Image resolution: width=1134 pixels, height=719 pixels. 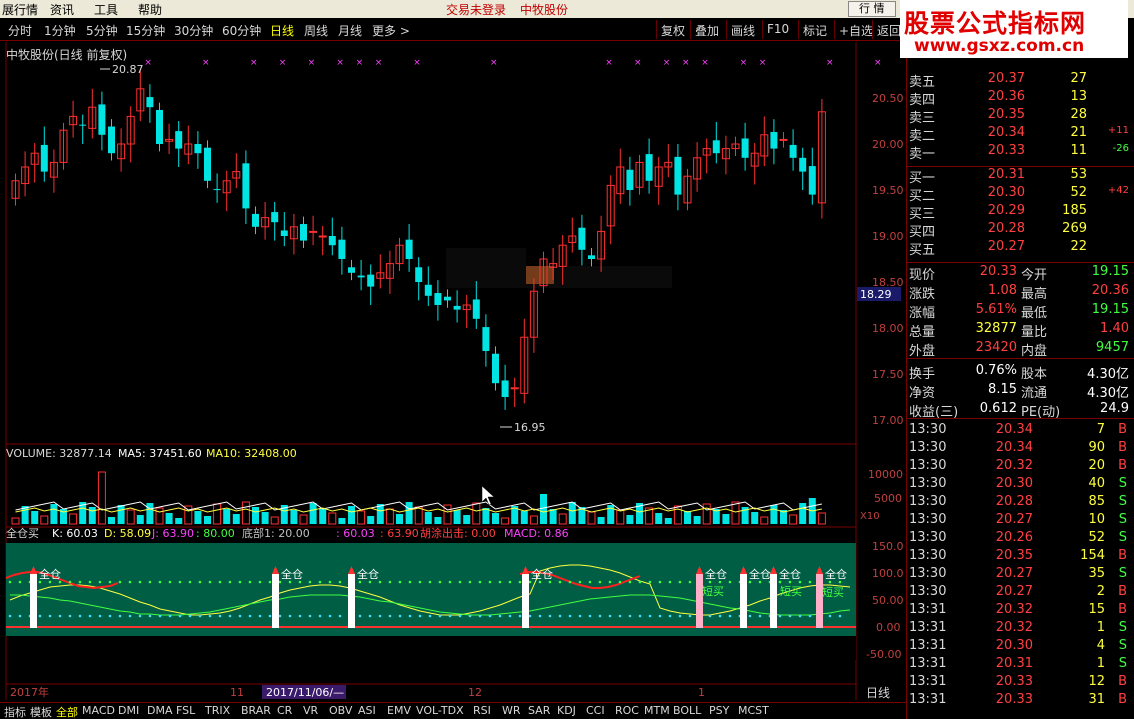 I want to click on login-status: 交易未登录, so click(x=476, y=9).